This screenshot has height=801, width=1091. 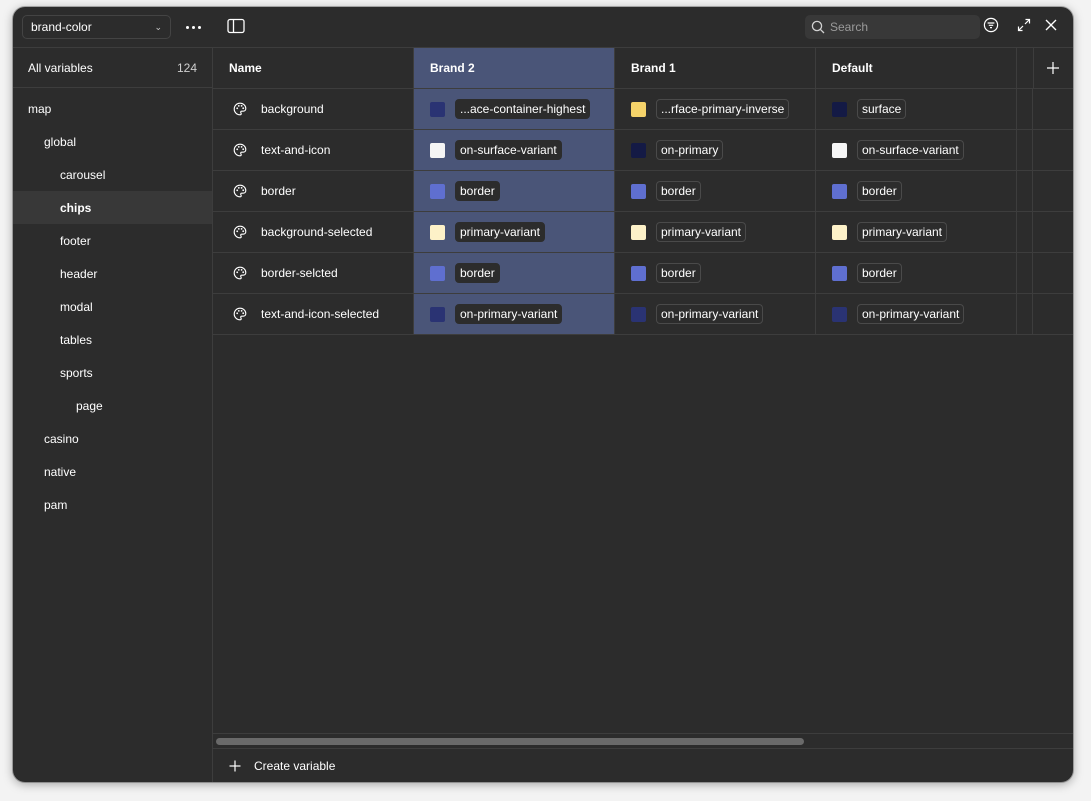 I want to click on sidebar-group-label: tables, so click(x=76, y=339).